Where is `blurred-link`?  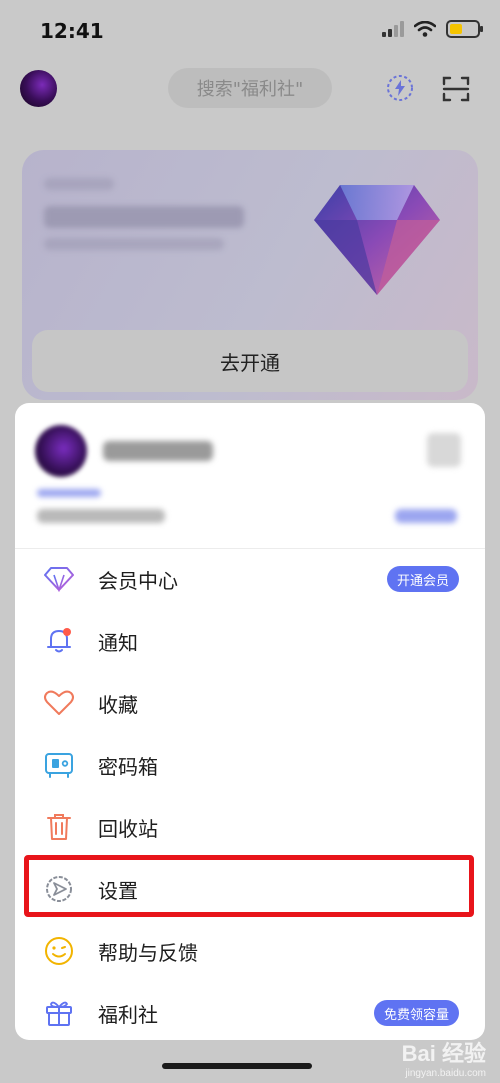 blurred-link is located at coordinates (426, 516).